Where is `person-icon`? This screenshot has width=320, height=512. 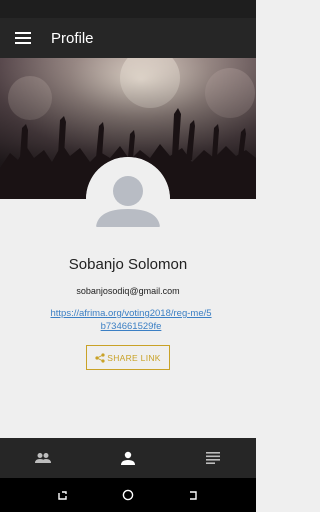
person-icon is located at coordinates (127, 458).